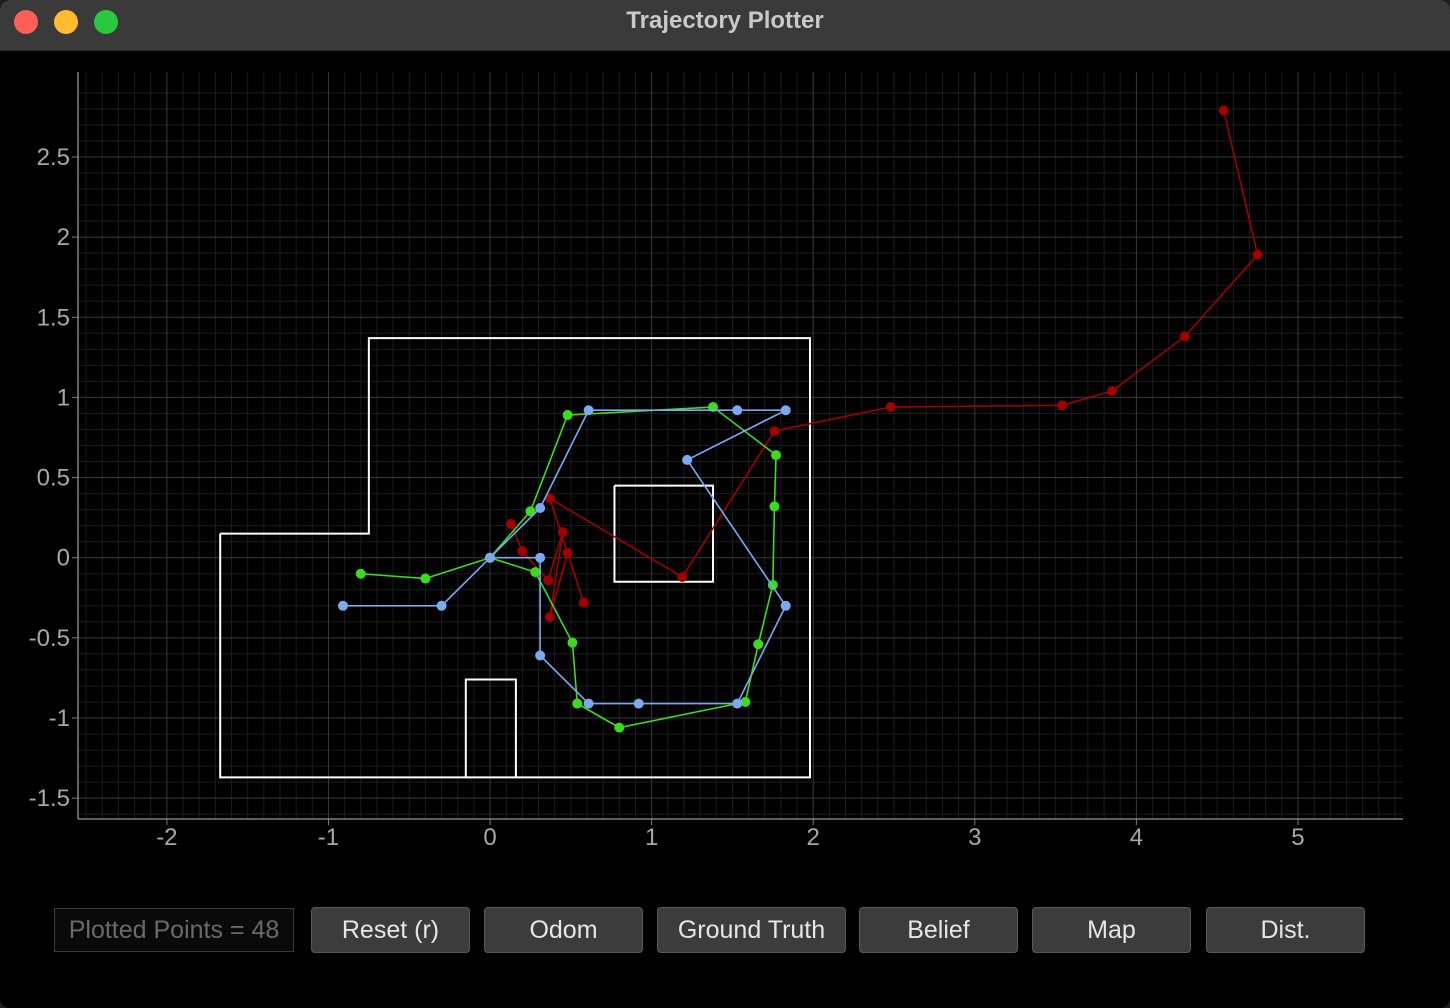  I want to click on y-tick-label: 1.5, so click(53, 317).